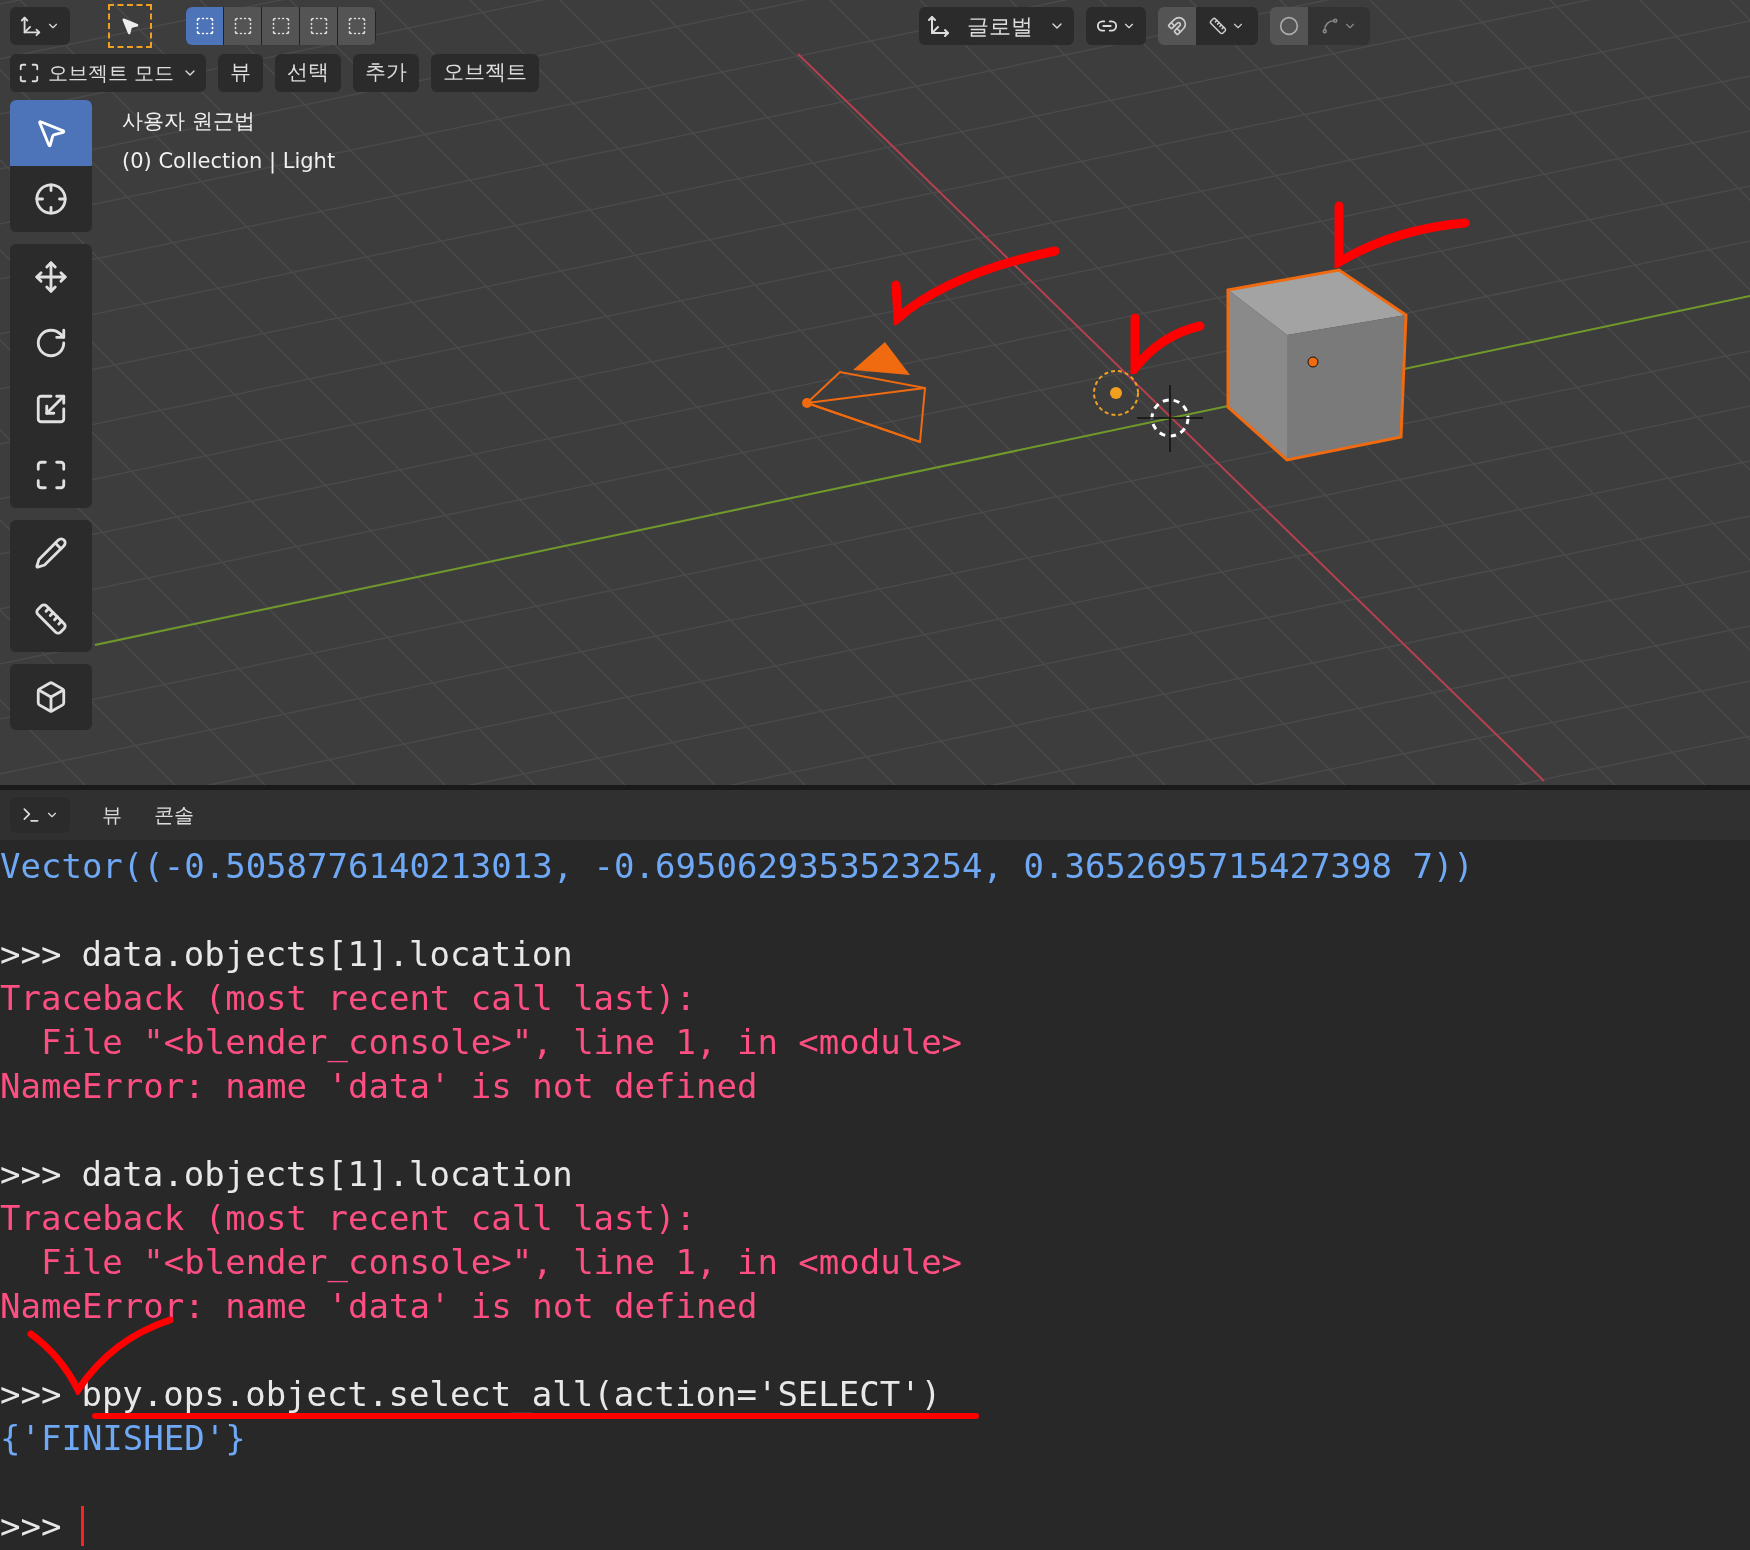  I want to click on proportional-toggle, so click(1289, 26).